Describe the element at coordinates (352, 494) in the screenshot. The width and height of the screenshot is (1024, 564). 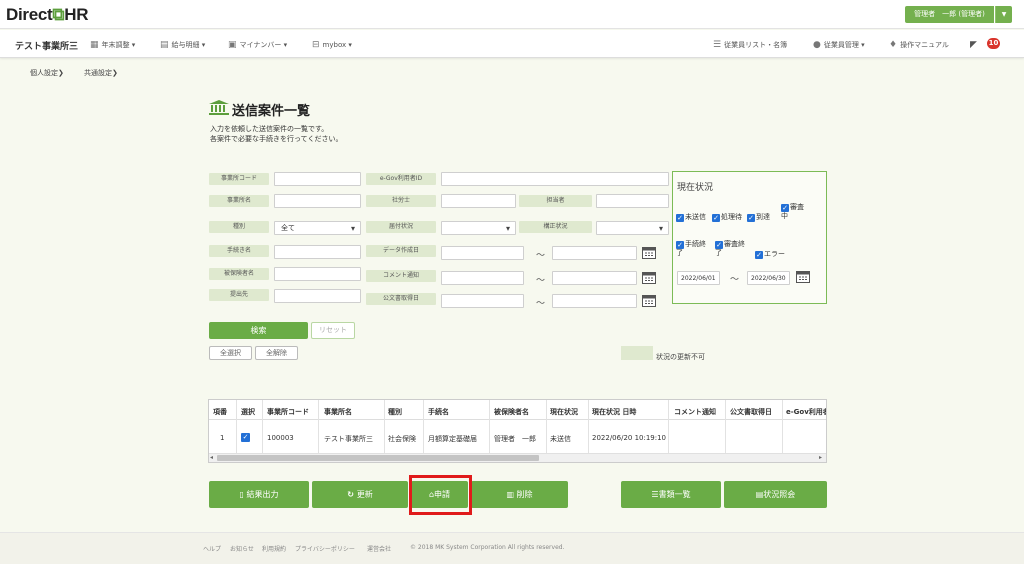
I see `refresh-icon: ↻` at that location.